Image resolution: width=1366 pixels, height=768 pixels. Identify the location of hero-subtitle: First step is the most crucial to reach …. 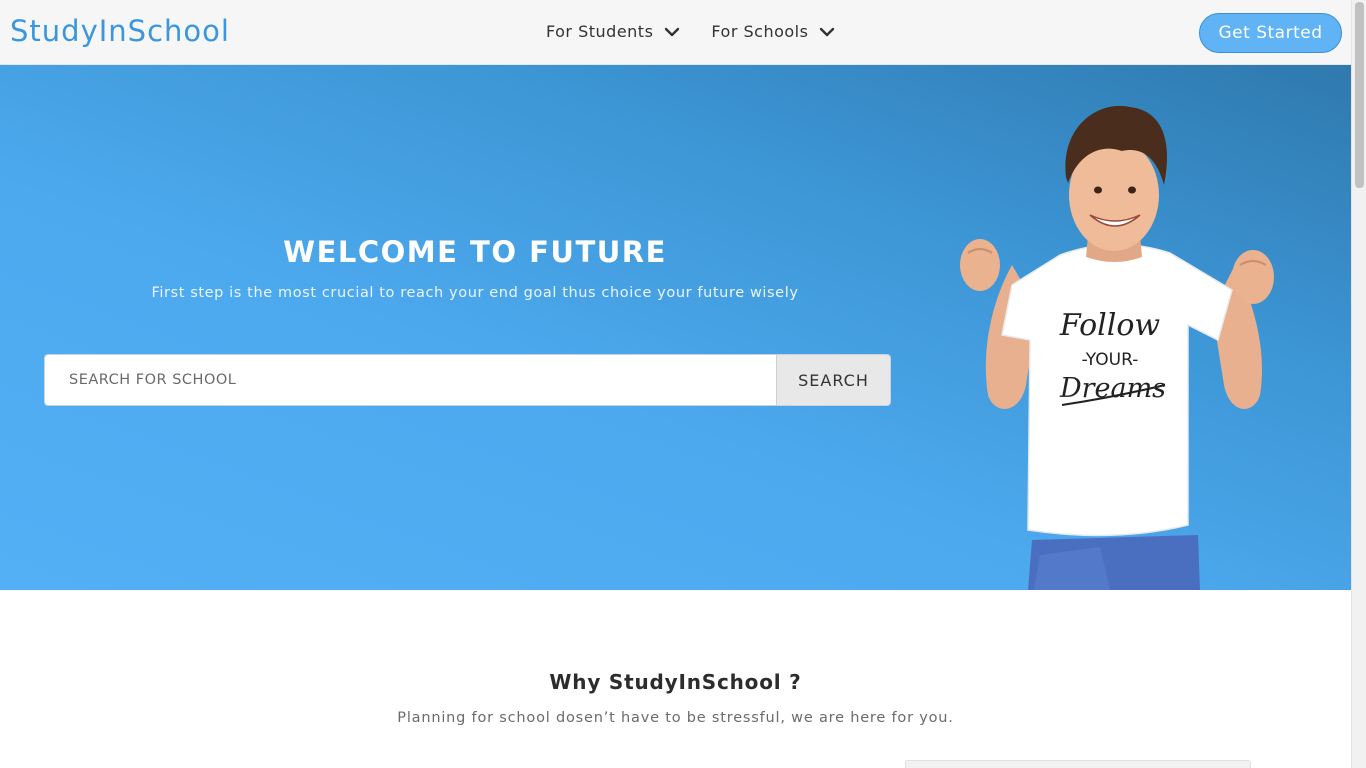
(475, 293).